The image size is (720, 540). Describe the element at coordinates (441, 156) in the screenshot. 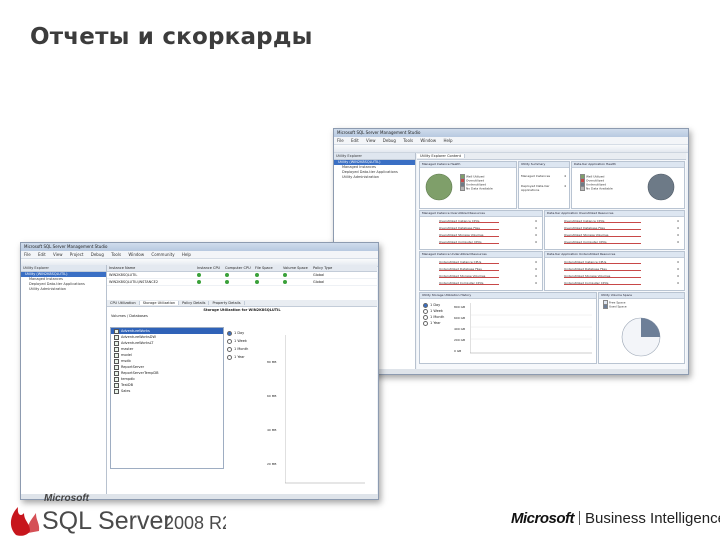

I see `tab-utility-content: Utility Explorer Content` at that location.